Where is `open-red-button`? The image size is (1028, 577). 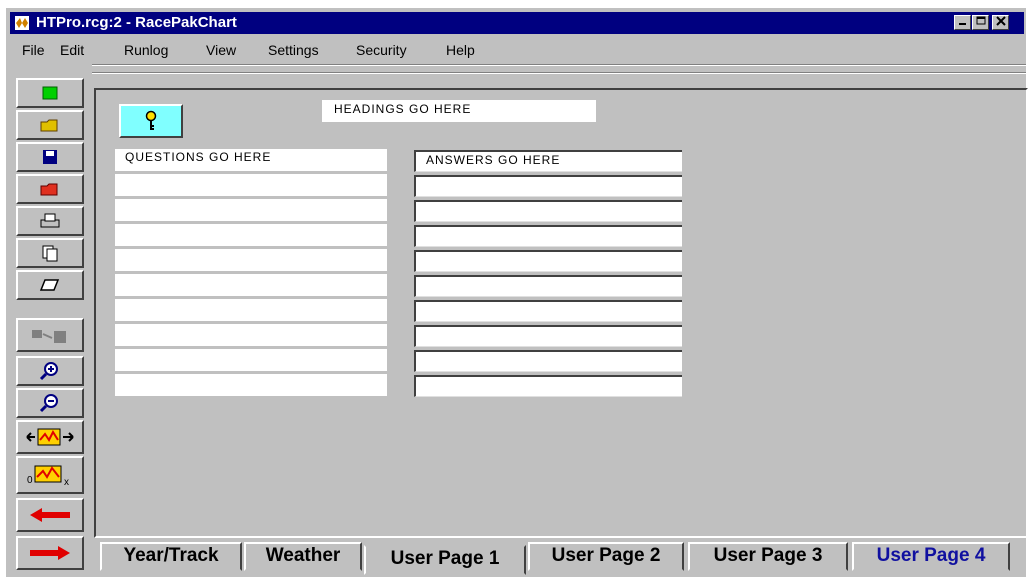 open-red-button is located at coordinates (50, 189).